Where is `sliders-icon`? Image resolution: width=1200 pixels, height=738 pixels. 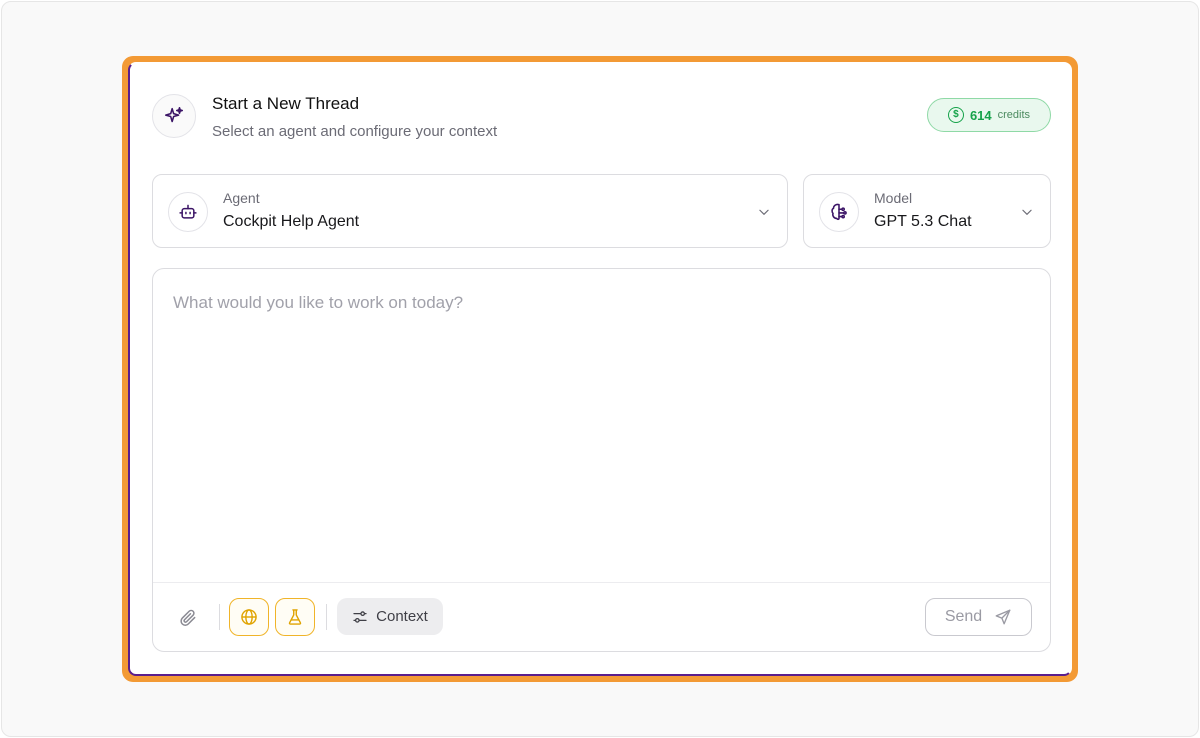
sliders-icon is located at coordinates (360, 617).